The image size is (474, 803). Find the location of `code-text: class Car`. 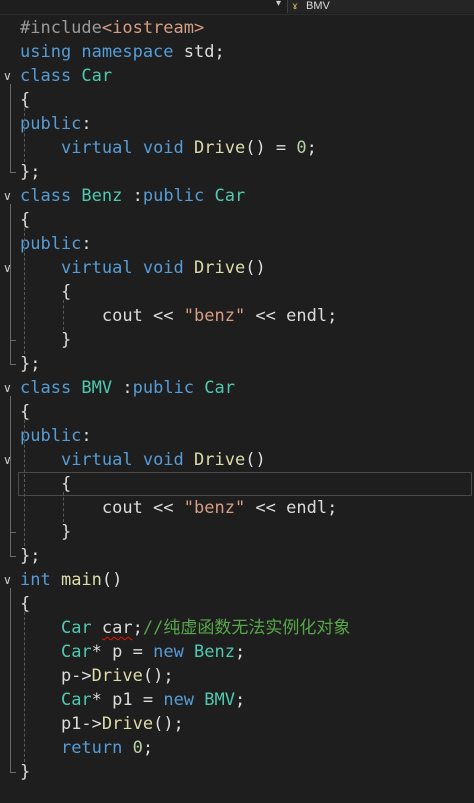

code-text: class Car is located at coordinates (66, 76).